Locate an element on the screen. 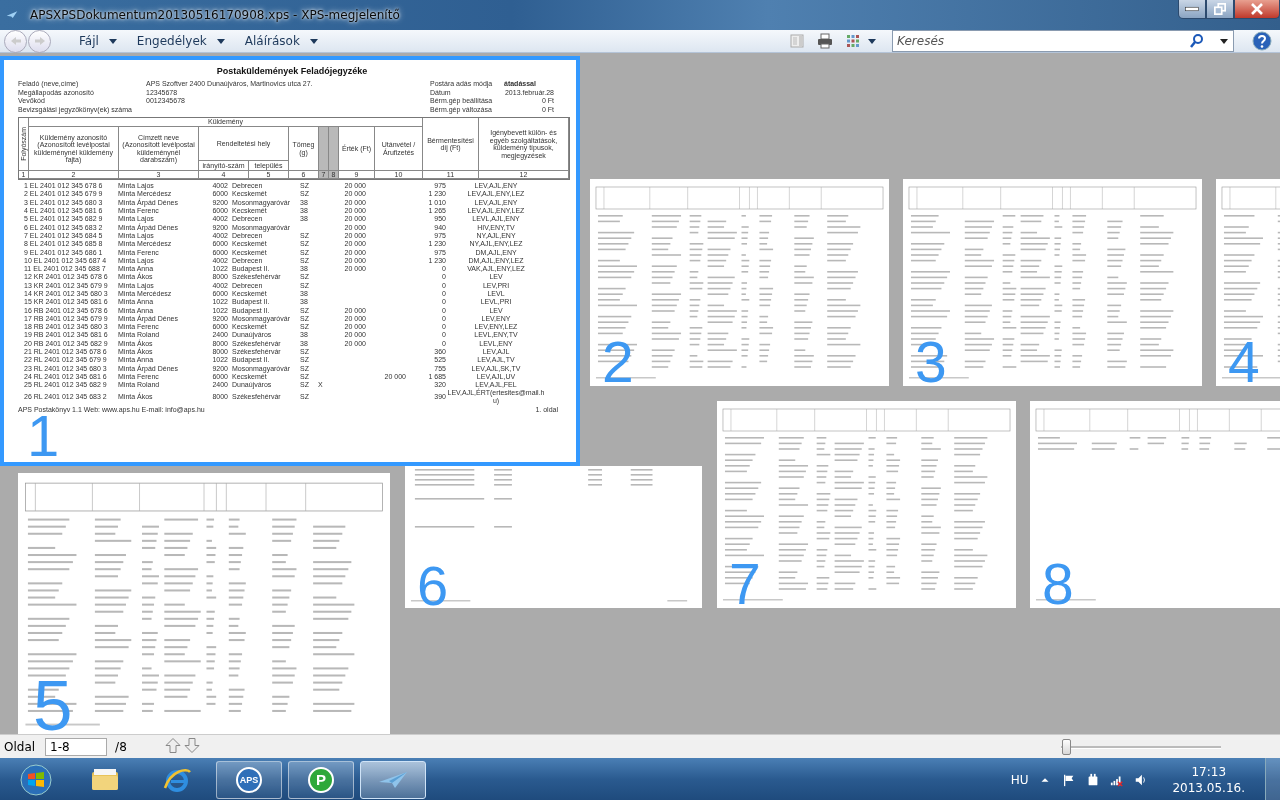  back-button is located at coordinates (15, 41).